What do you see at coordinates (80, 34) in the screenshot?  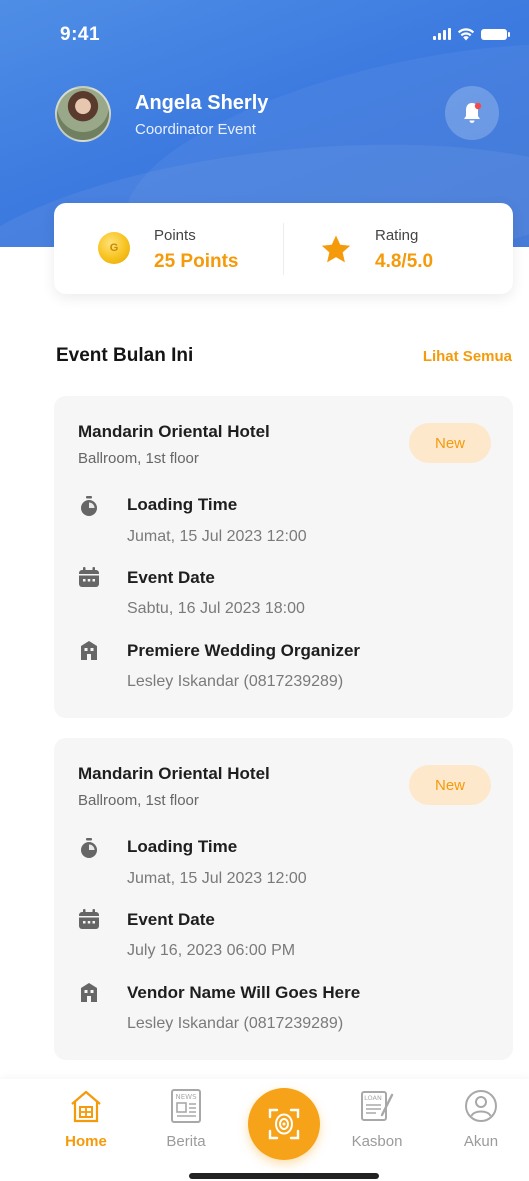 I see `status-time: 9:41` at bounding box center [80, 34].